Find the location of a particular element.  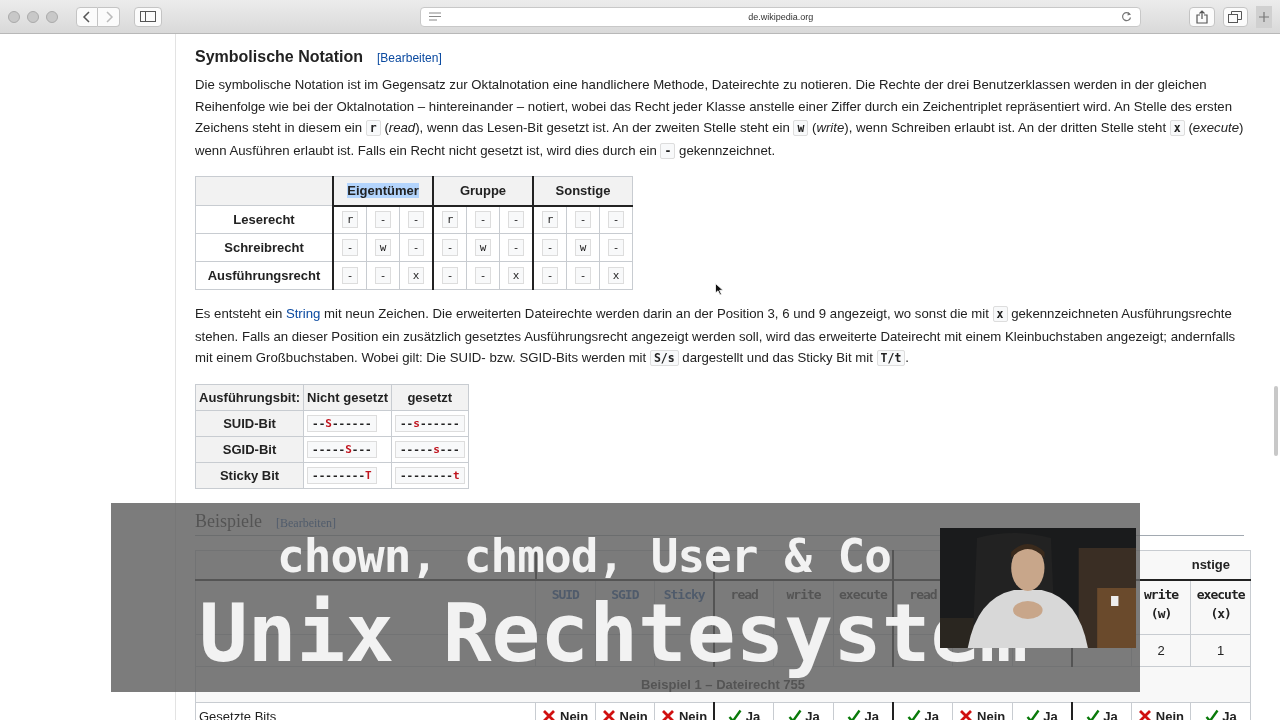

share-icon is located at coordinates (1201, 16).